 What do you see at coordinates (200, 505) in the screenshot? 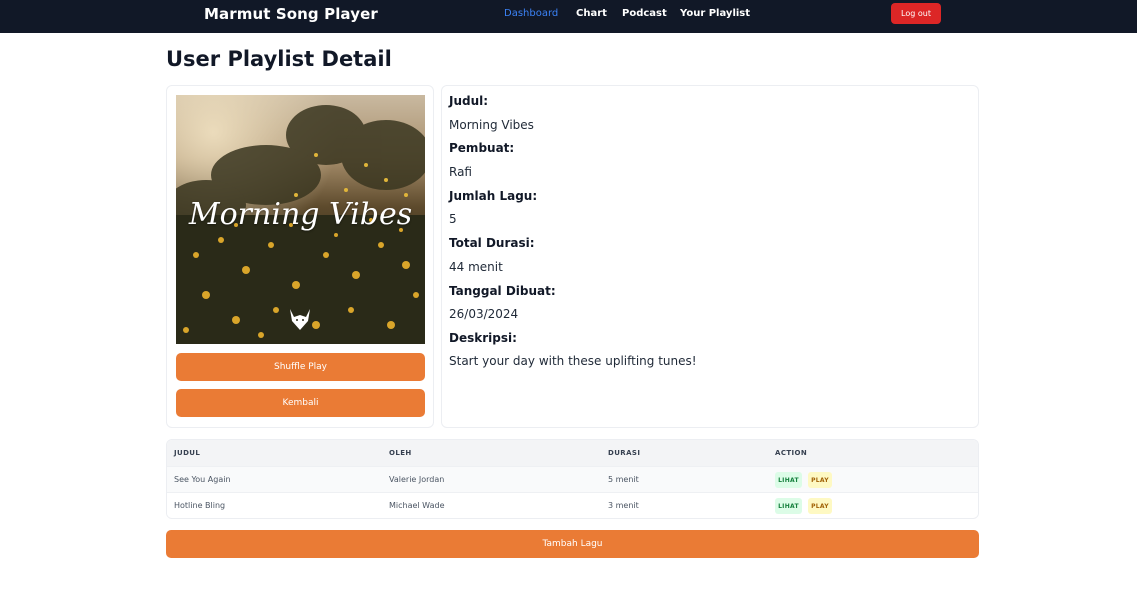
I see `song-title: Hotline Bling` at bounding box center [200, 505].